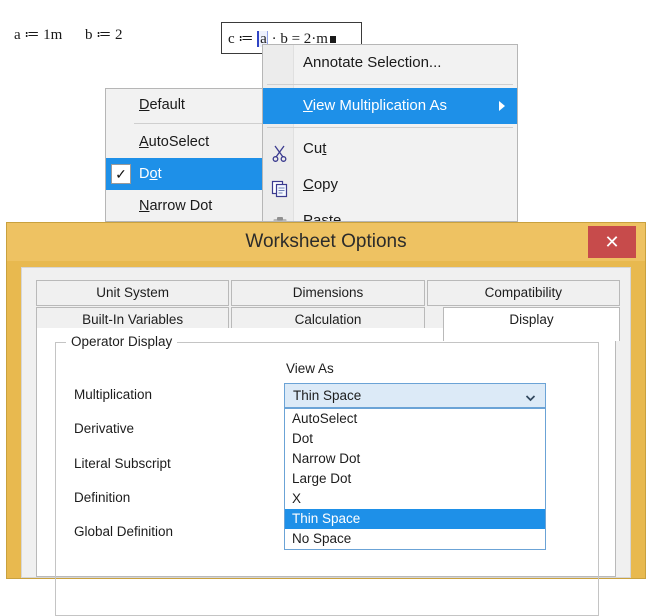 This screenshot has width=652, height=616. I want to click on submenu-item-autoselect: AutoSelect, so click(187, 142).